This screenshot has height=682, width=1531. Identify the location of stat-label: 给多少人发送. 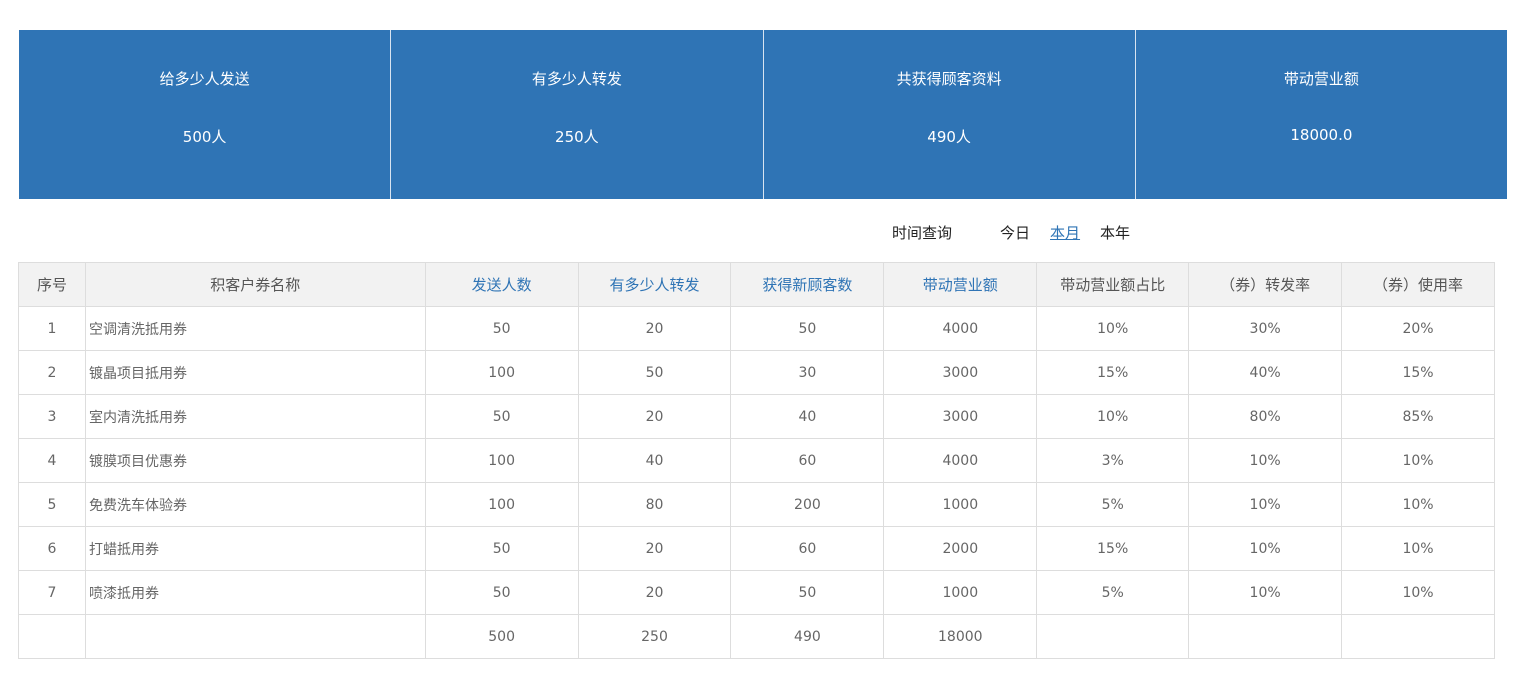
(204, 79).